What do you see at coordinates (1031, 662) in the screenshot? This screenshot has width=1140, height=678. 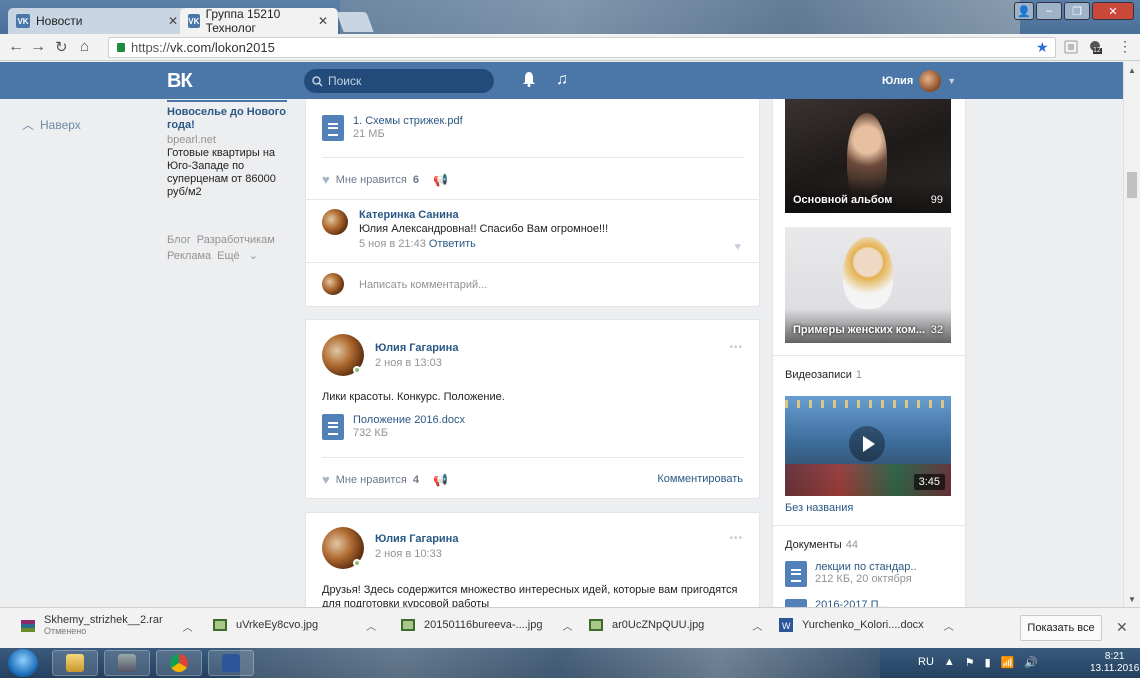 I see `volume-icon: 🔊` at bounding box center [1031, 662].